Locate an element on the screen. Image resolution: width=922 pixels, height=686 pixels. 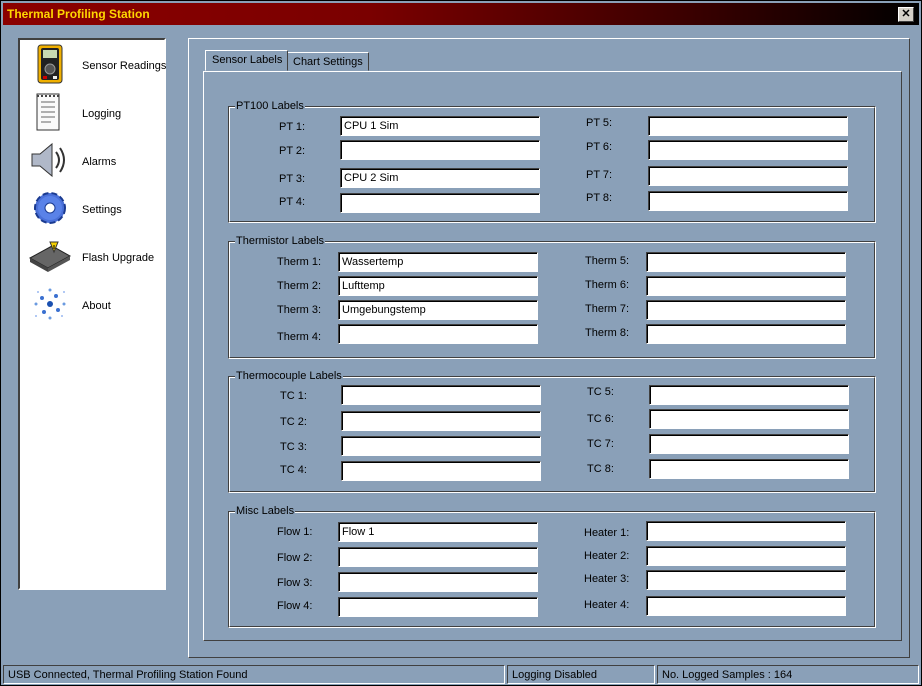
nav-item-flash-upgrade: Flash Upgrade is located at coordinates (94, 256).